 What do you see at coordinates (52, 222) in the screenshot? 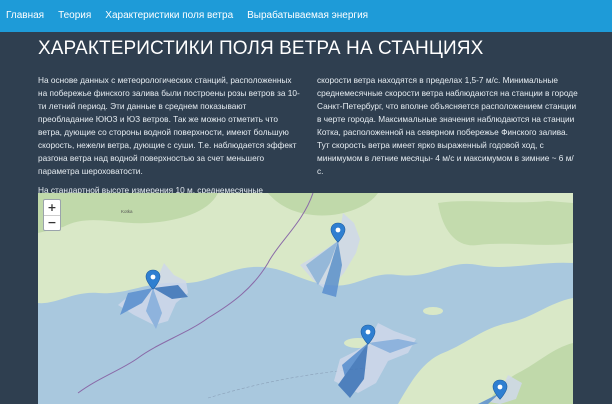
I see `zoom-out-button: −` at bounding box center [52, 222].